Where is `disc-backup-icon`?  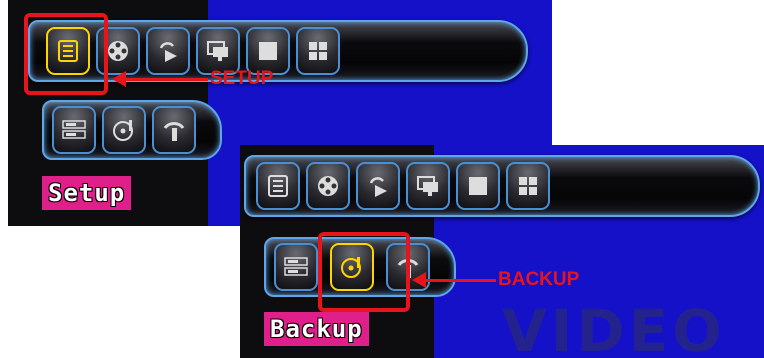 disc-backup-icon is located at coordinates (124, 130).